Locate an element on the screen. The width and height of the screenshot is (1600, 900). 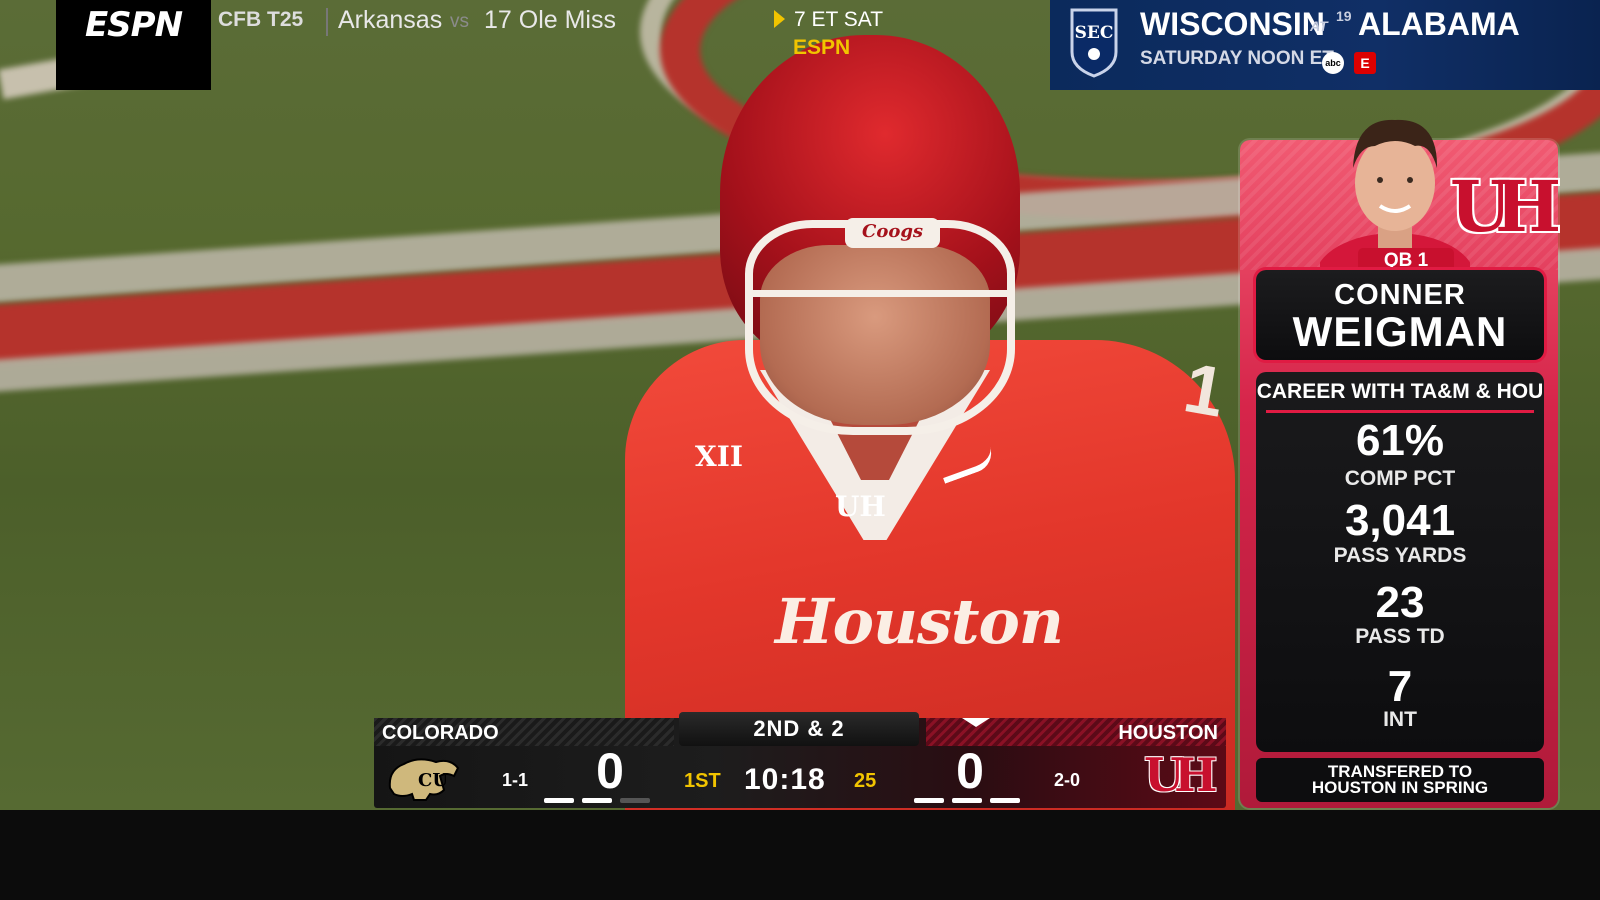
promo-time: SATURDAY NOON ET is located at coordinates (1237, 58).